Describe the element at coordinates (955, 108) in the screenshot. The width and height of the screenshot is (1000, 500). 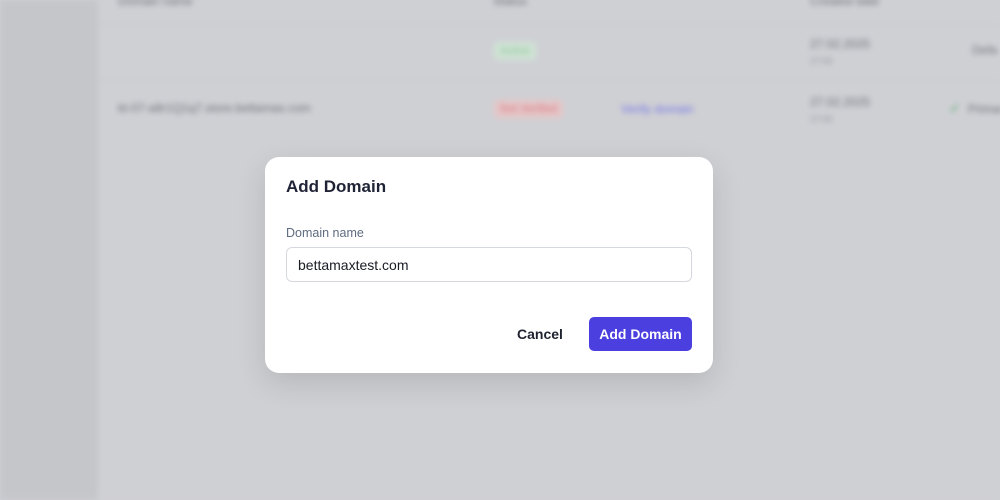
I see `check-icon: ✓` at that location.